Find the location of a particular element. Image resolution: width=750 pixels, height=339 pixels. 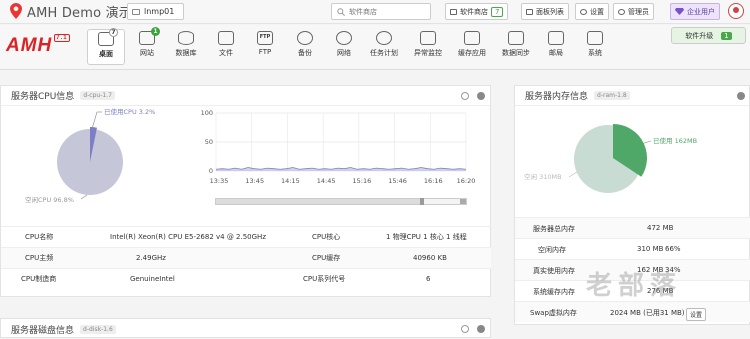

ram-panel-header: 服务器内存信息 d-ram-1.8 is located at coordinates (632, 96).